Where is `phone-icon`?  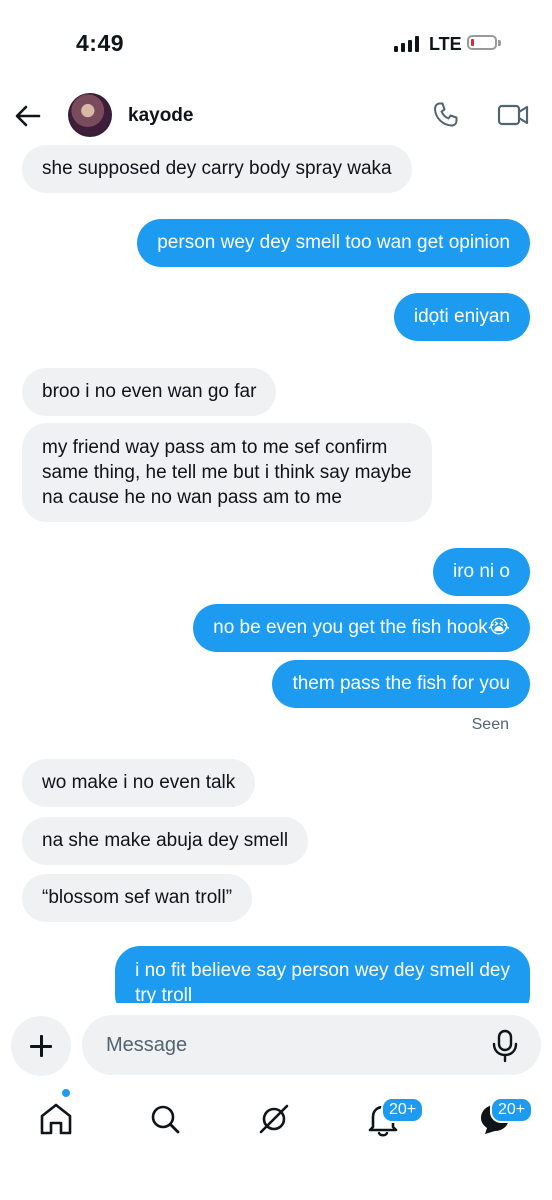 phone-icon is located at coordinates (446, 115).